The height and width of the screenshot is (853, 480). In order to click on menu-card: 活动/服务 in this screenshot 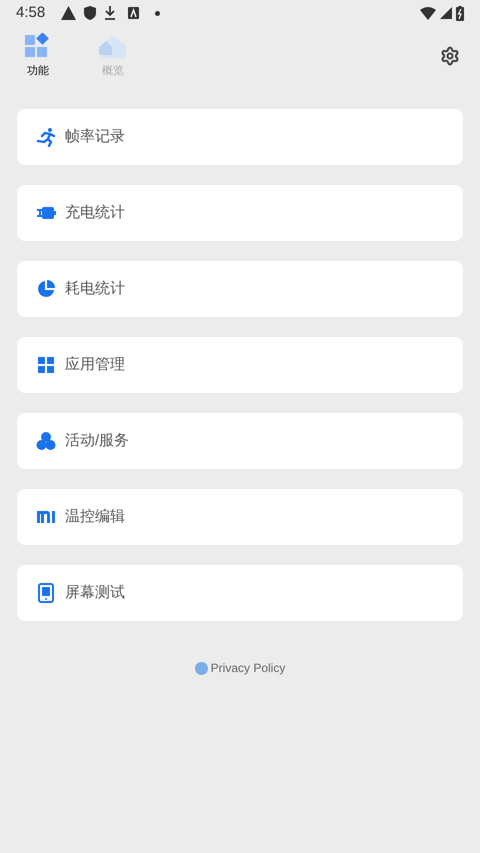, I will do `click(240, 441)`.